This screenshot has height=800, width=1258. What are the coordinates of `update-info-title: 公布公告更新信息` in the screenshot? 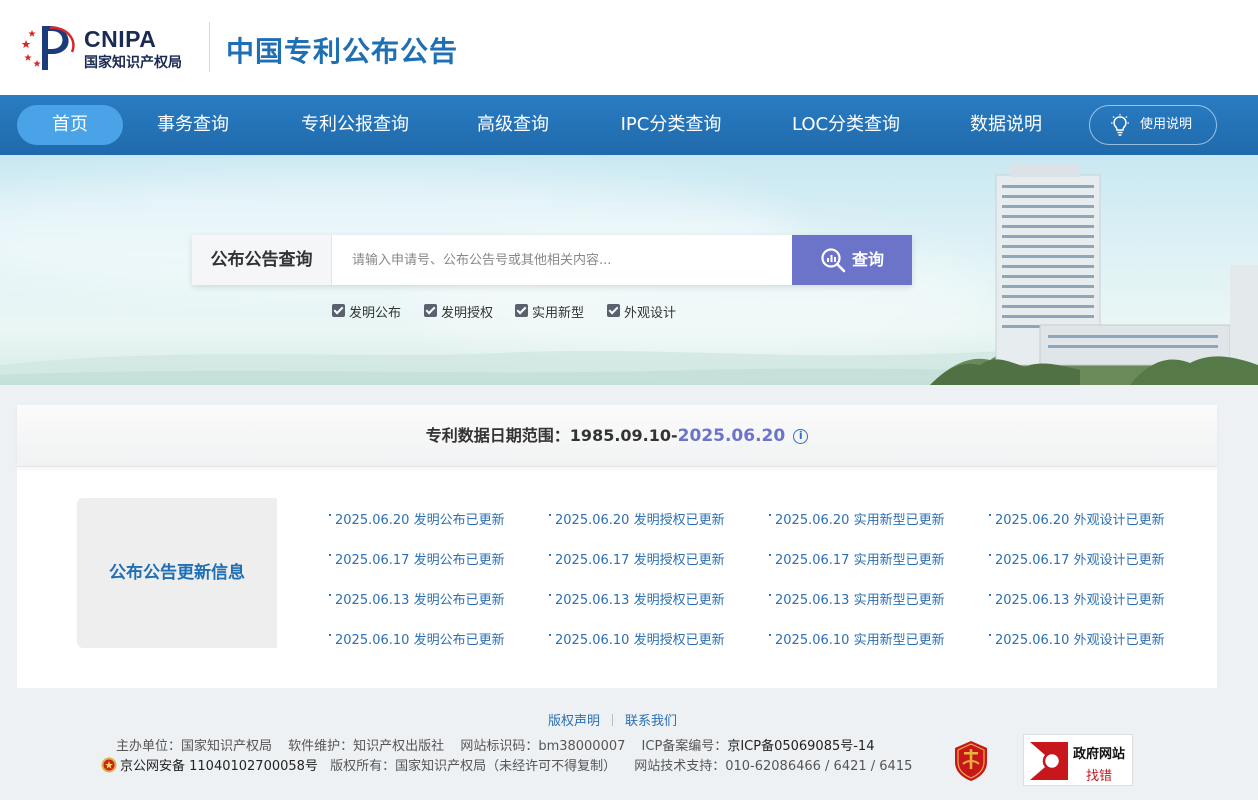 It's located at (177, 573).